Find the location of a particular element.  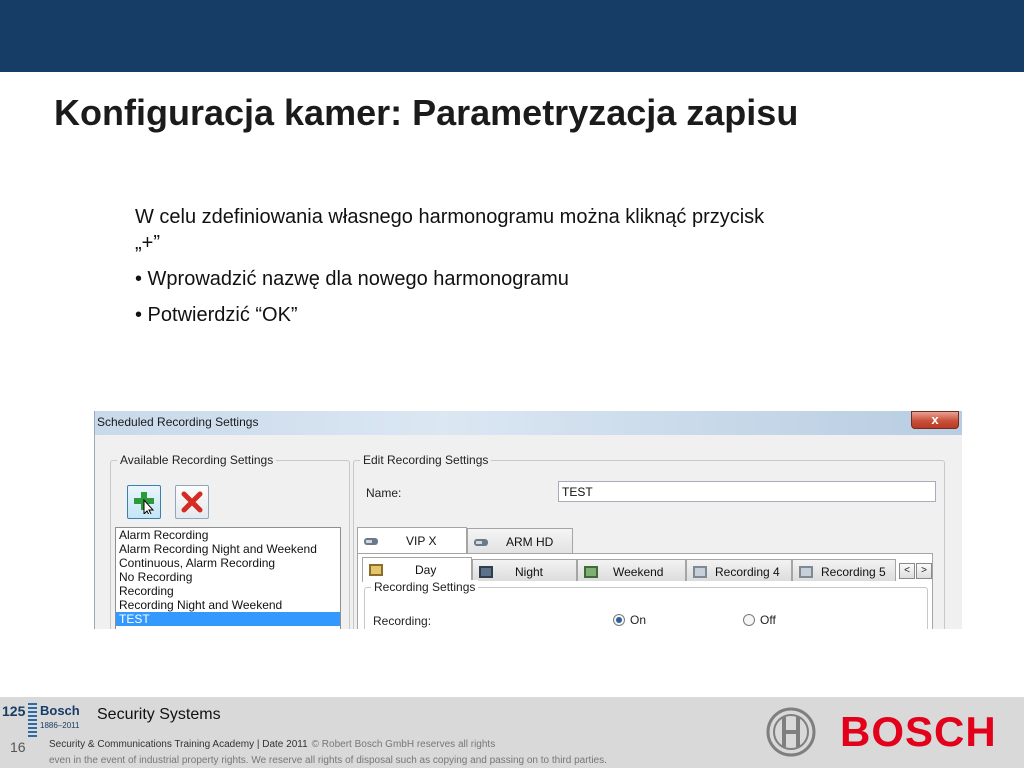

schedule-tab-label: Day is located at coordinates (426, 570).